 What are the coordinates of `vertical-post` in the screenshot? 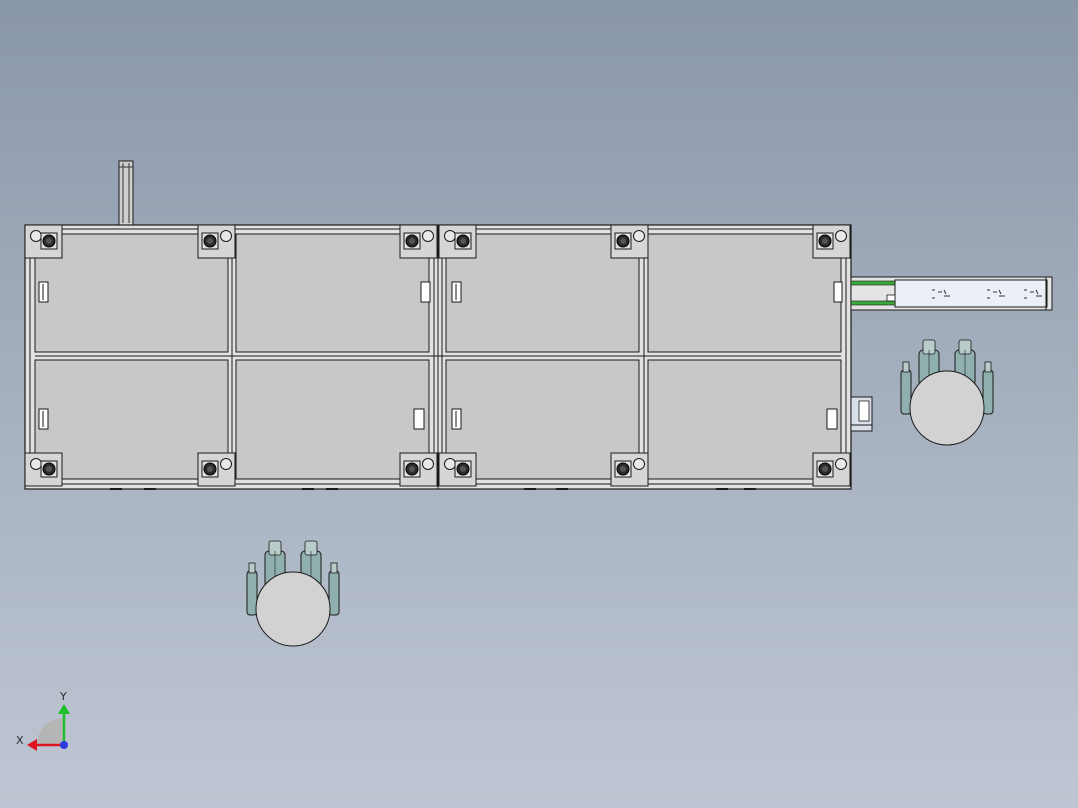 It's located at (126, 193).